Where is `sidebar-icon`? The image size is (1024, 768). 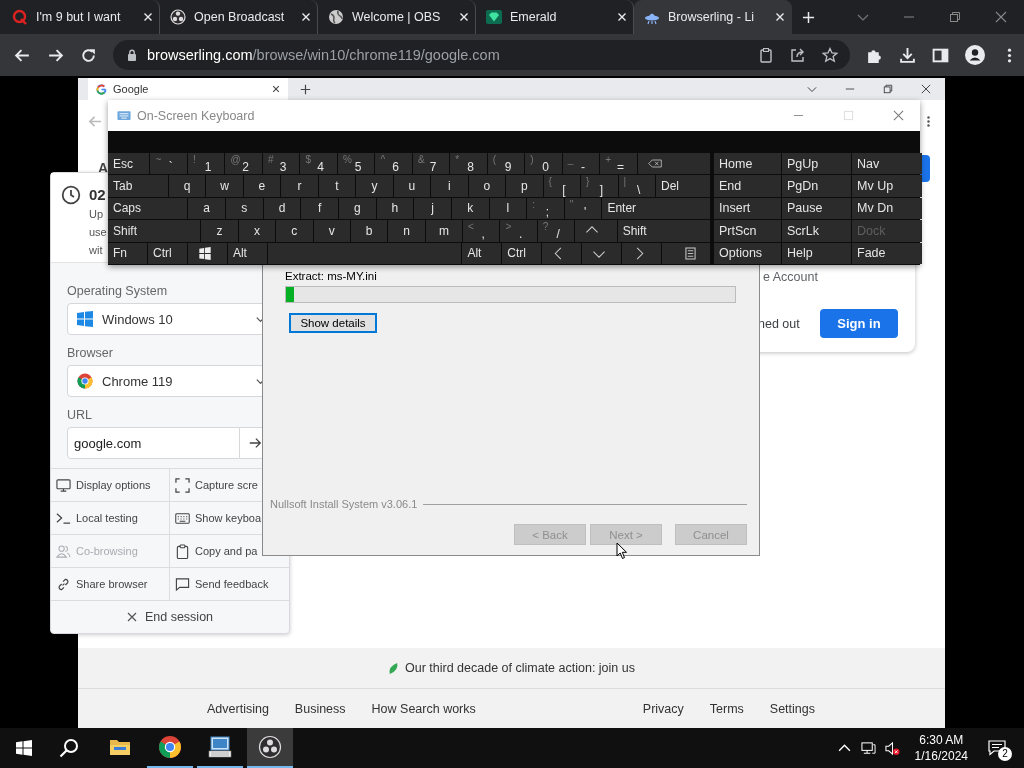
sidebar-icon is located at coordinates (940, 55).